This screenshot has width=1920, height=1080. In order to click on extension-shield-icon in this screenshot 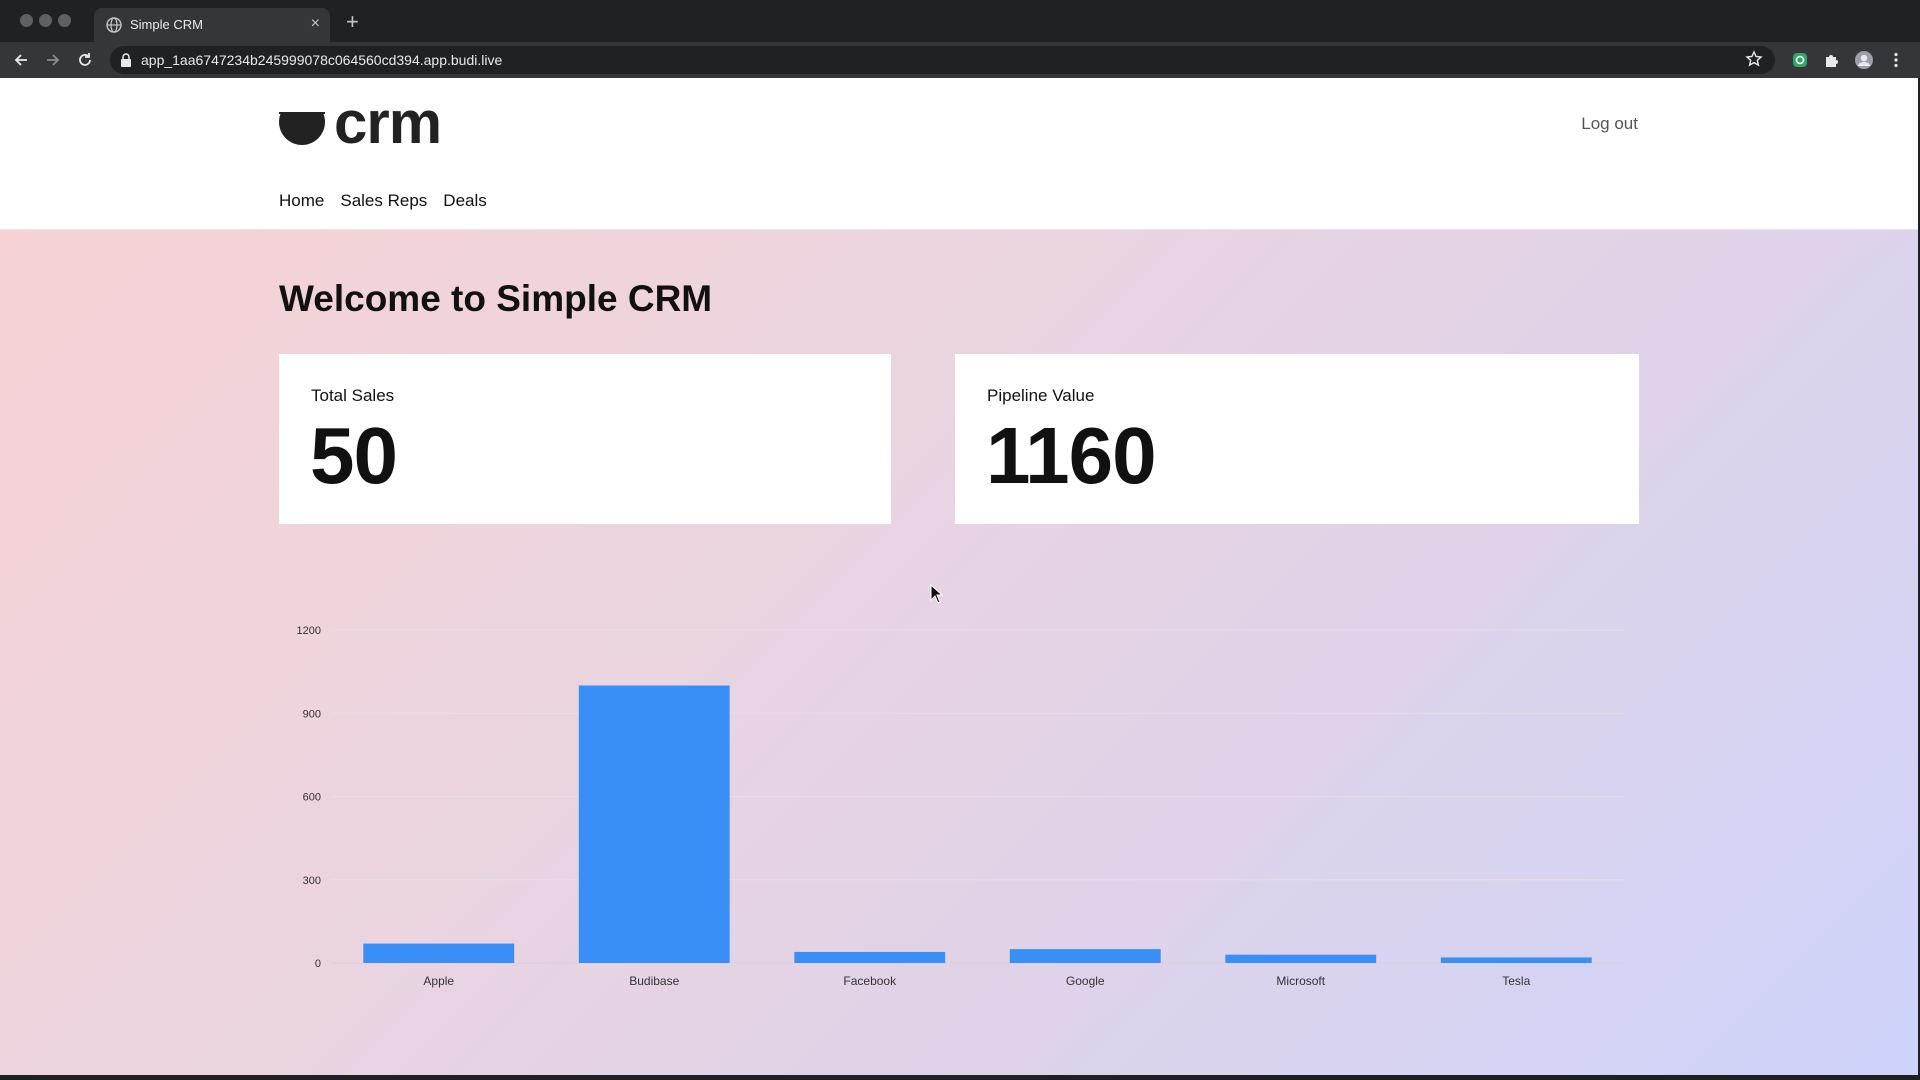, I will do `click(1800, 60)`.